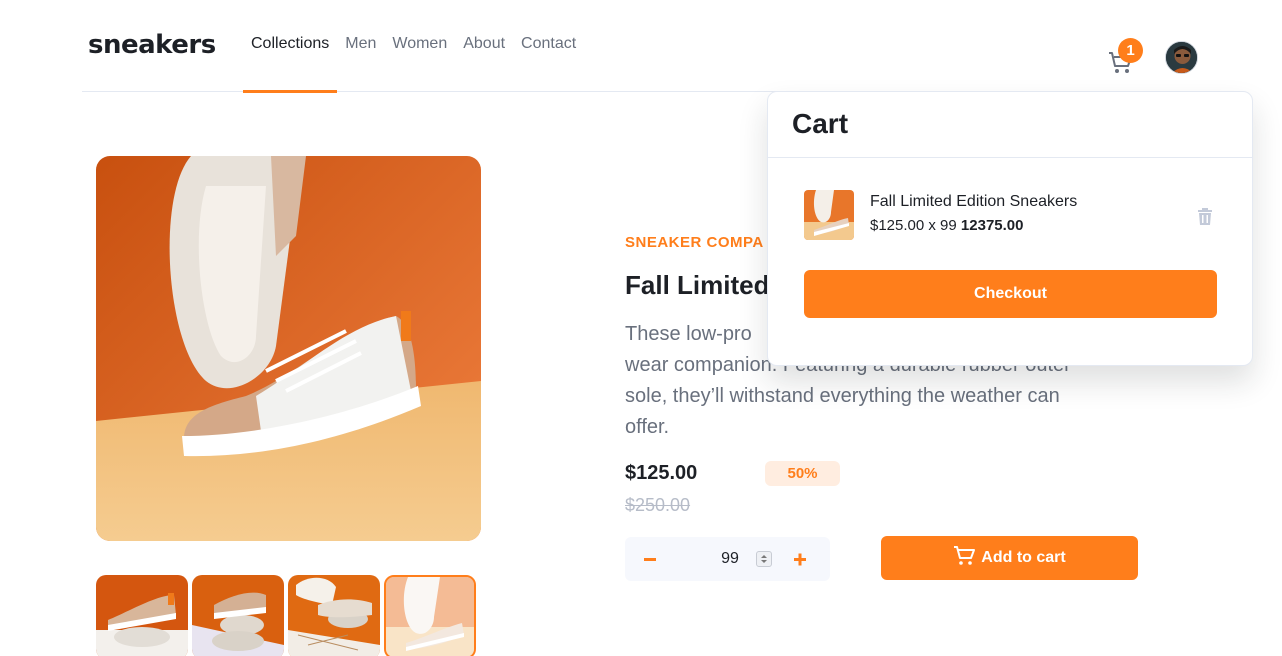  Describe the element at coordinates (1205, 217) in the screenshot. I see `trash-icon` at that location.